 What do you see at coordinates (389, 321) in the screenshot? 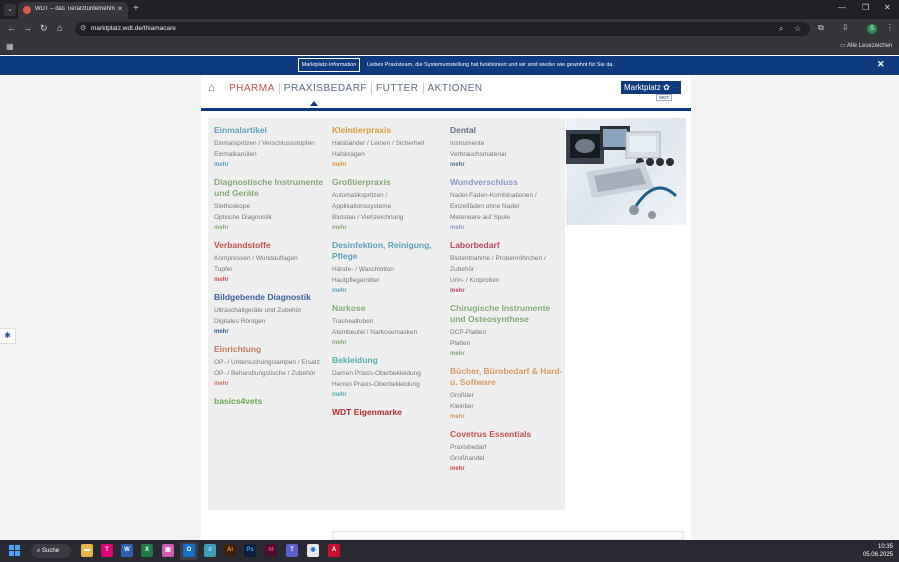
I see `subcategory-link: Trachealtuben` at bounding box center [389, 321].